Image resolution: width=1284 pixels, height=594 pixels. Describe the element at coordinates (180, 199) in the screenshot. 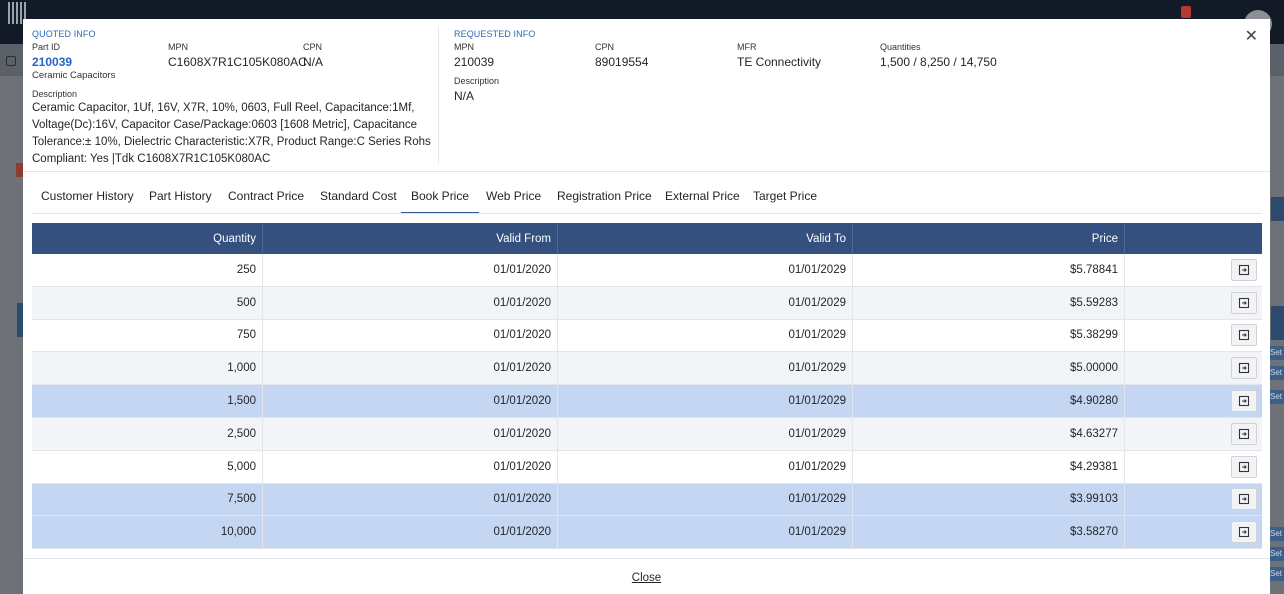

I see `tab-part-history: Part History` at that location.